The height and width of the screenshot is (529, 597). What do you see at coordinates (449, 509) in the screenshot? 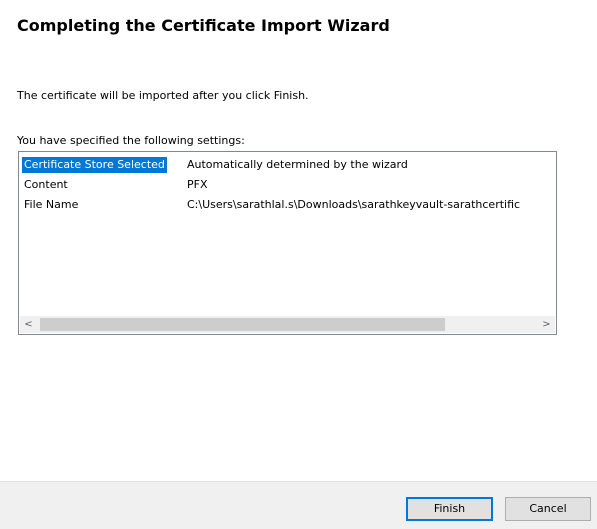
I see `finish-button: Finish` at bounding box center [449, 509].